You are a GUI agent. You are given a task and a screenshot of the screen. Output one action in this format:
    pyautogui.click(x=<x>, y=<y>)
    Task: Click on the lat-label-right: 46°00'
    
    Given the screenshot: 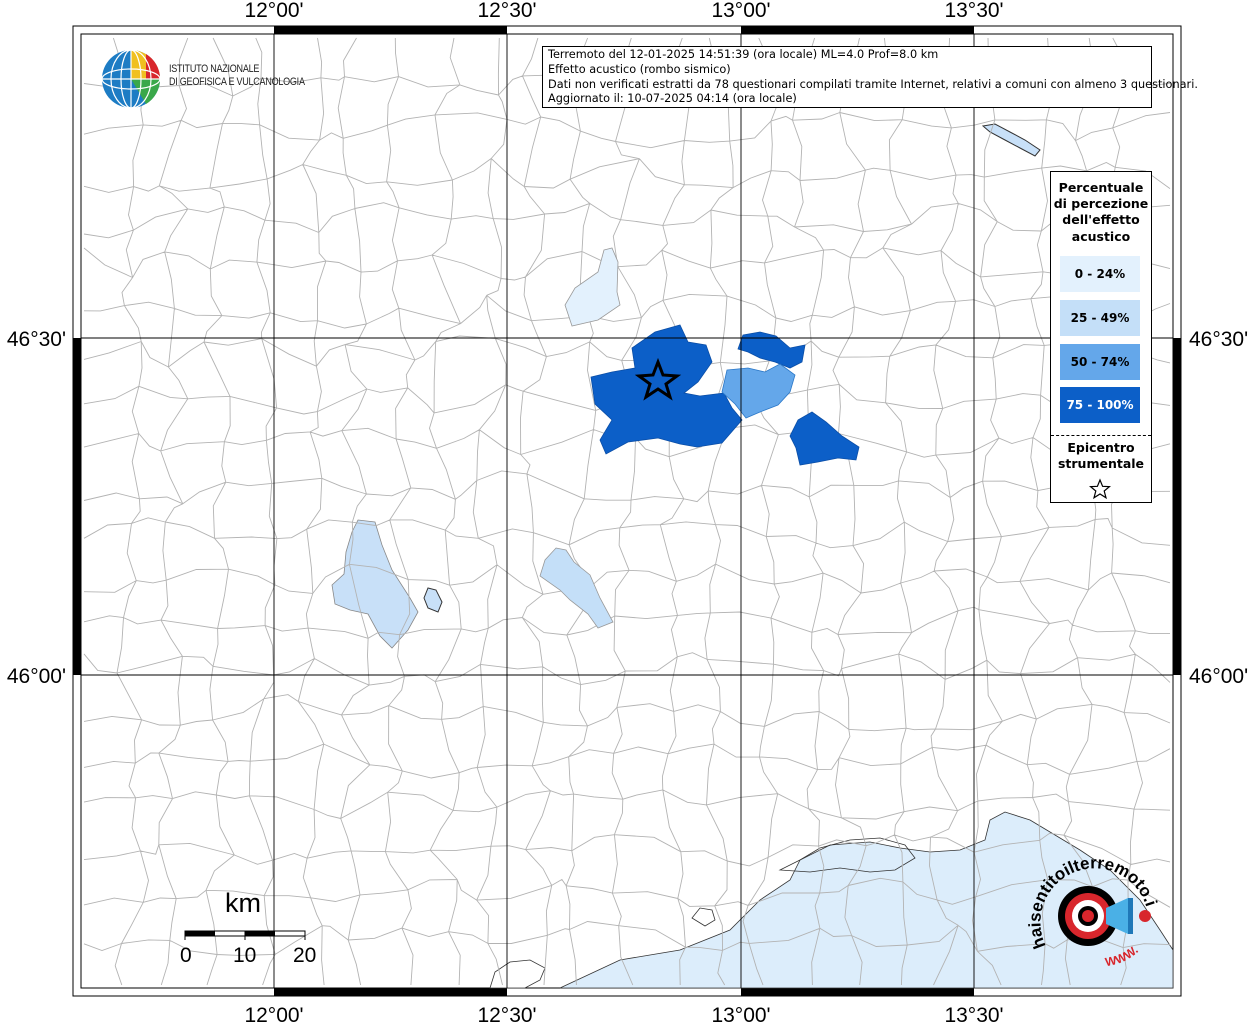 What is the action you would take?
    pyautogui.click(x=1218, y=676)
    